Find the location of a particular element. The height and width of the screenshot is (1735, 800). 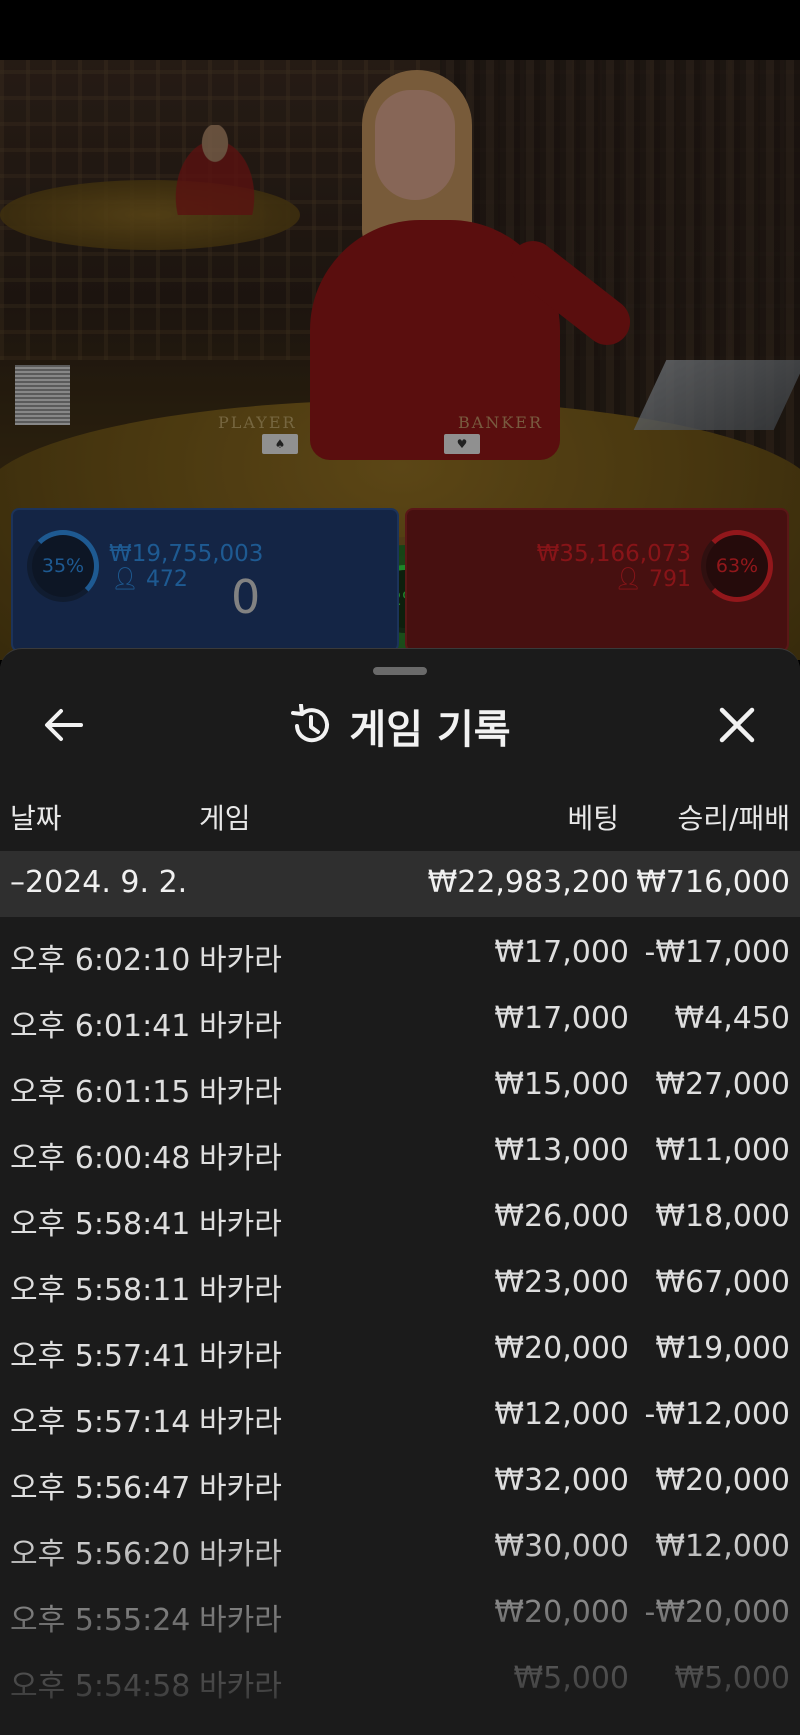

history-row-result: ₩12,000 is located at coordinates (722, 1546).